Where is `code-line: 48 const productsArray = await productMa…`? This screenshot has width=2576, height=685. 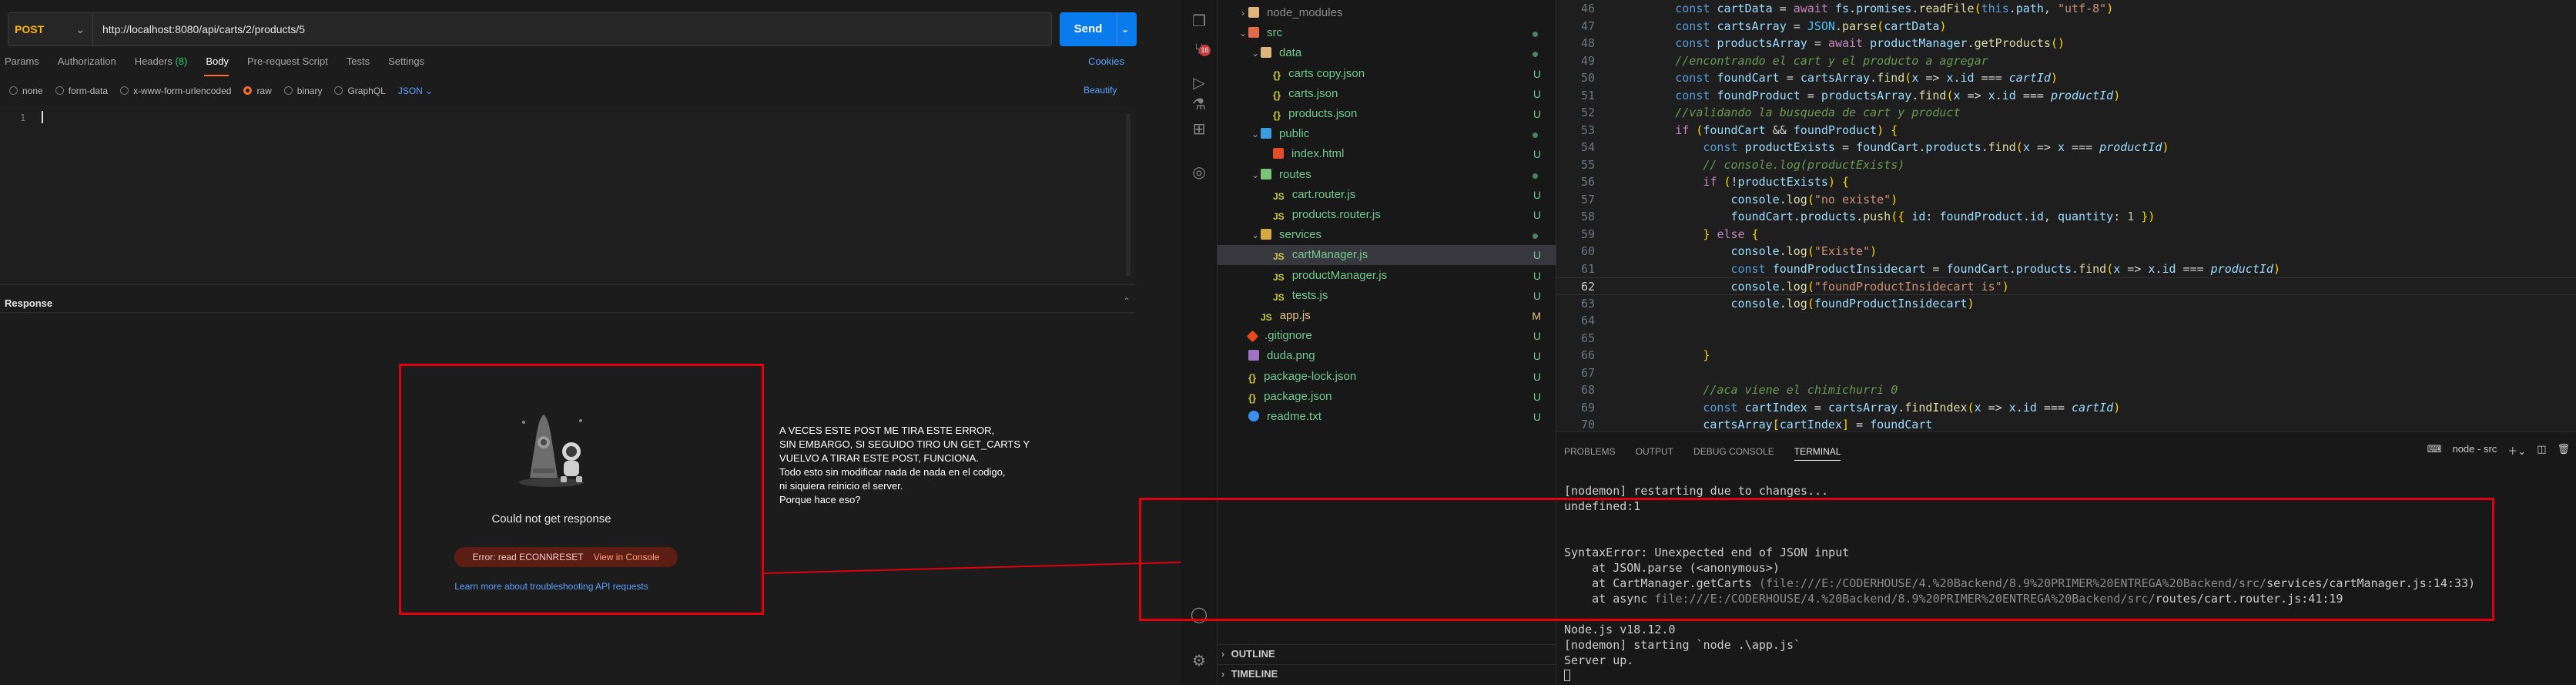 code-line: 48 const productsArray = await productMa… is located at coordinates (2066, 43).